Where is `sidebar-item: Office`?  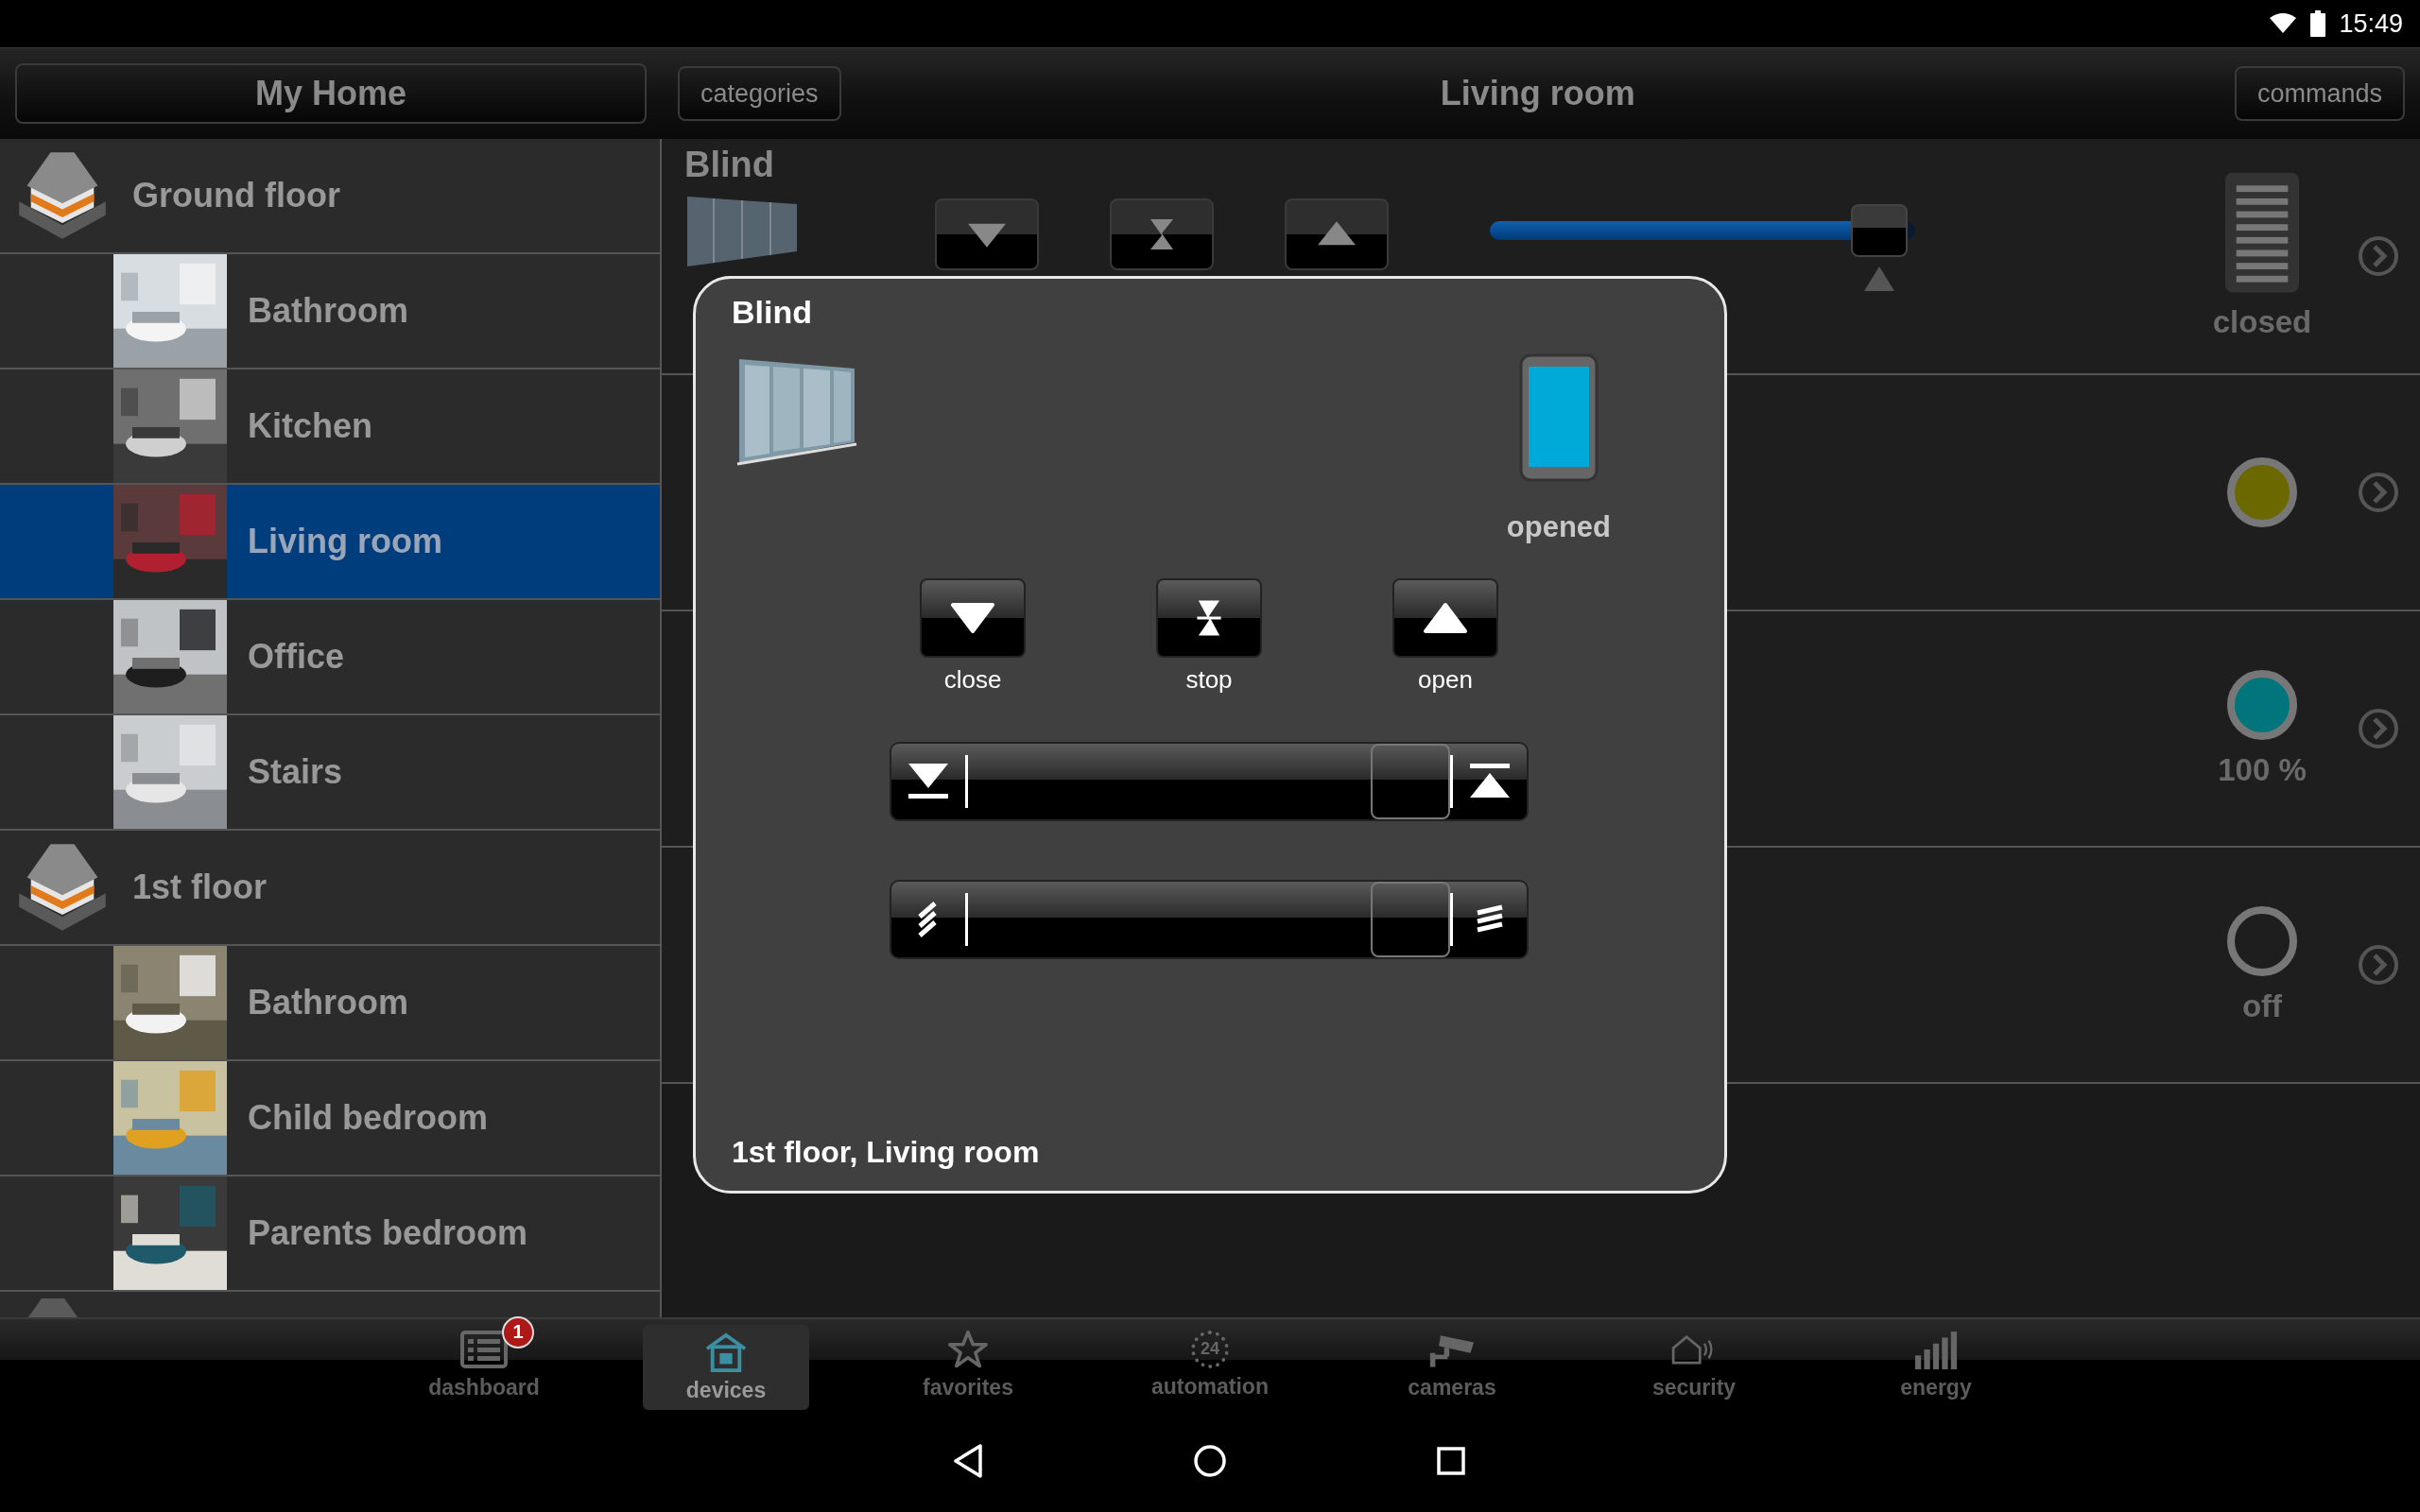 sidebar-item: Office is located at coordinates (330, 657).